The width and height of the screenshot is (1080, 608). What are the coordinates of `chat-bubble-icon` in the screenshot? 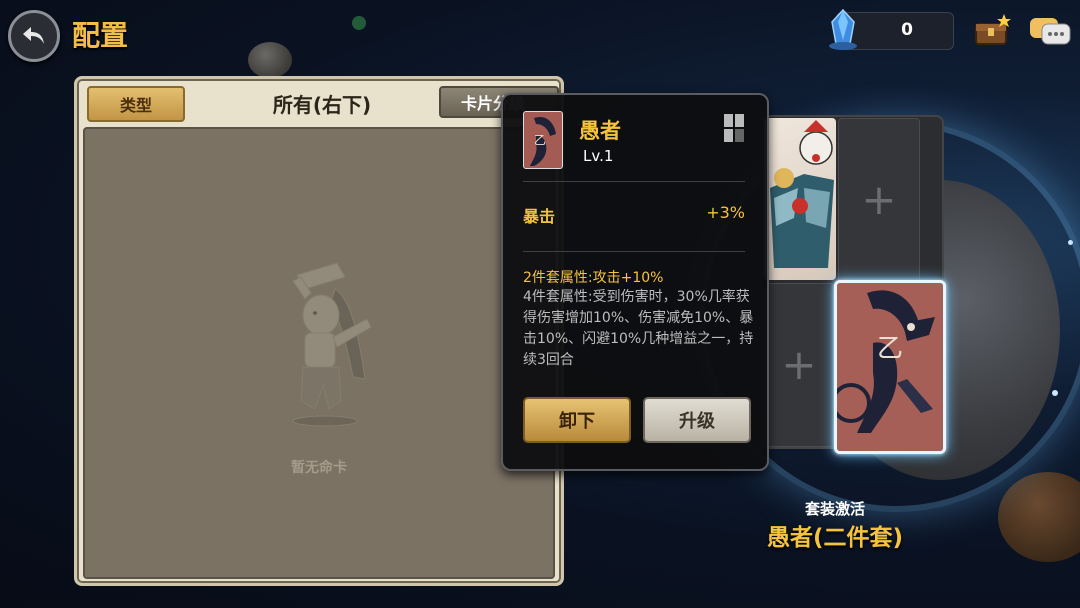 It's located at (1050, 33).